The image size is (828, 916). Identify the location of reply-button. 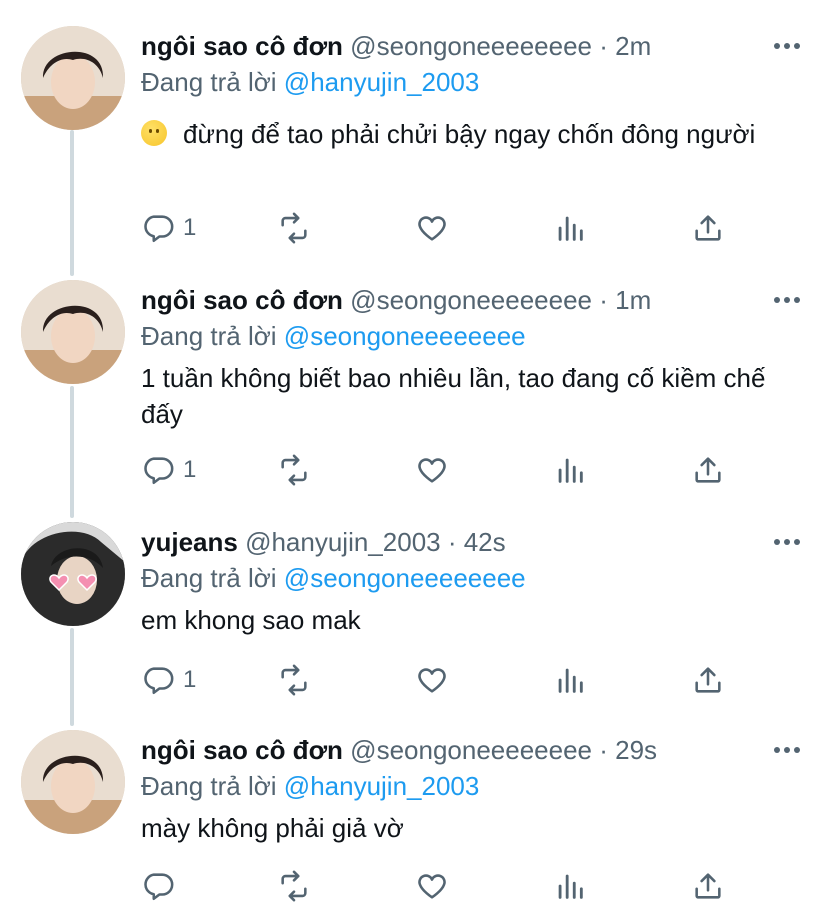
(162, 886).